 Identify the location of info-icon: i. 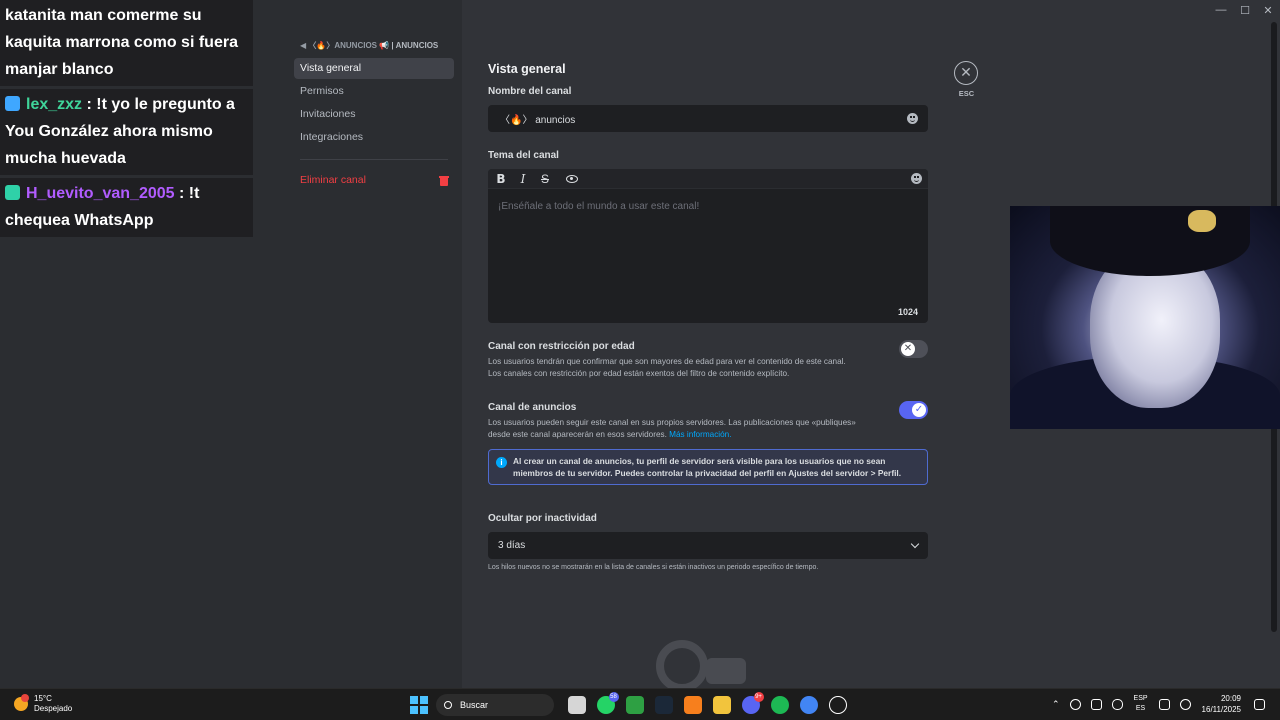
(501, 462).